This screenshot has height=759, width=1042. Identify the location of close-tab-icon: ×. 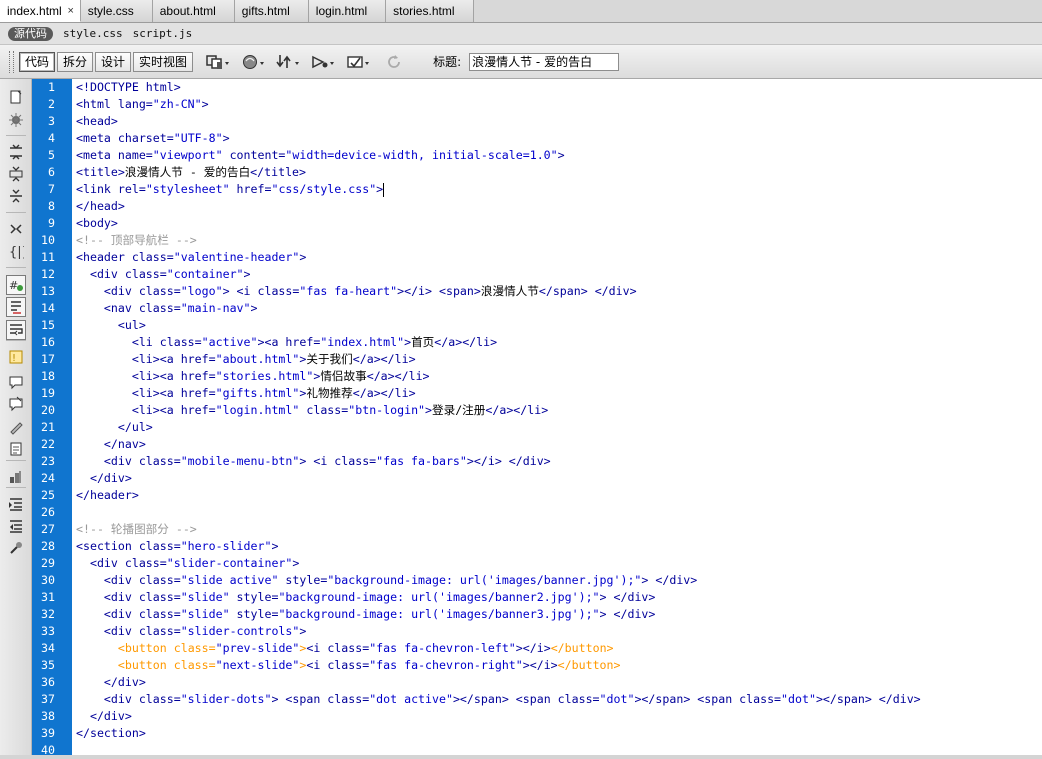
(71, 11).